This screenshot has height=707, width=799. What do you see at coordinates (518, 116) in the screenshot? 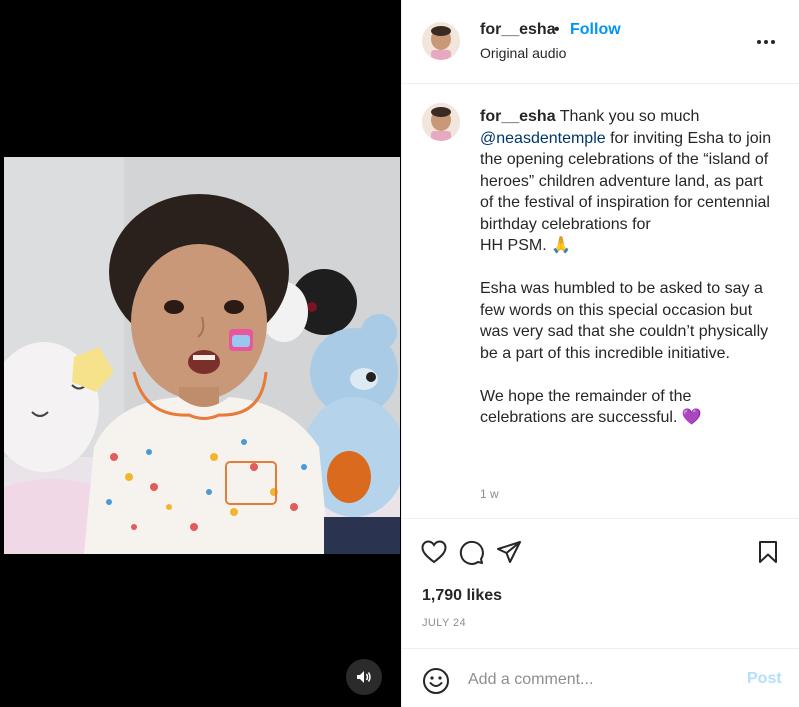
I see `caption-username: for__esha` at bounding box center [518, 116].